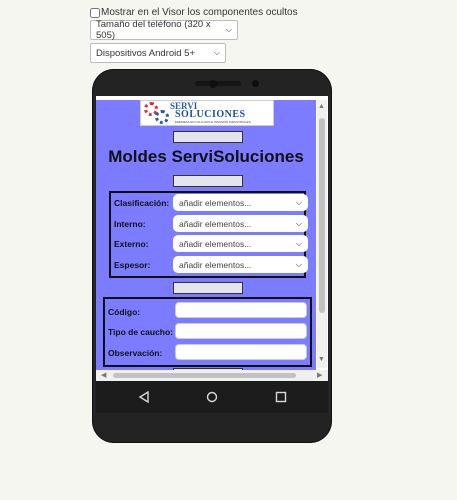 Image resolution: width=457 pixels, height=500 pixels. What do you see at coordinates (213, 84) in the screenshot?
I see `phone-camera` at bounding box center [213, 84].